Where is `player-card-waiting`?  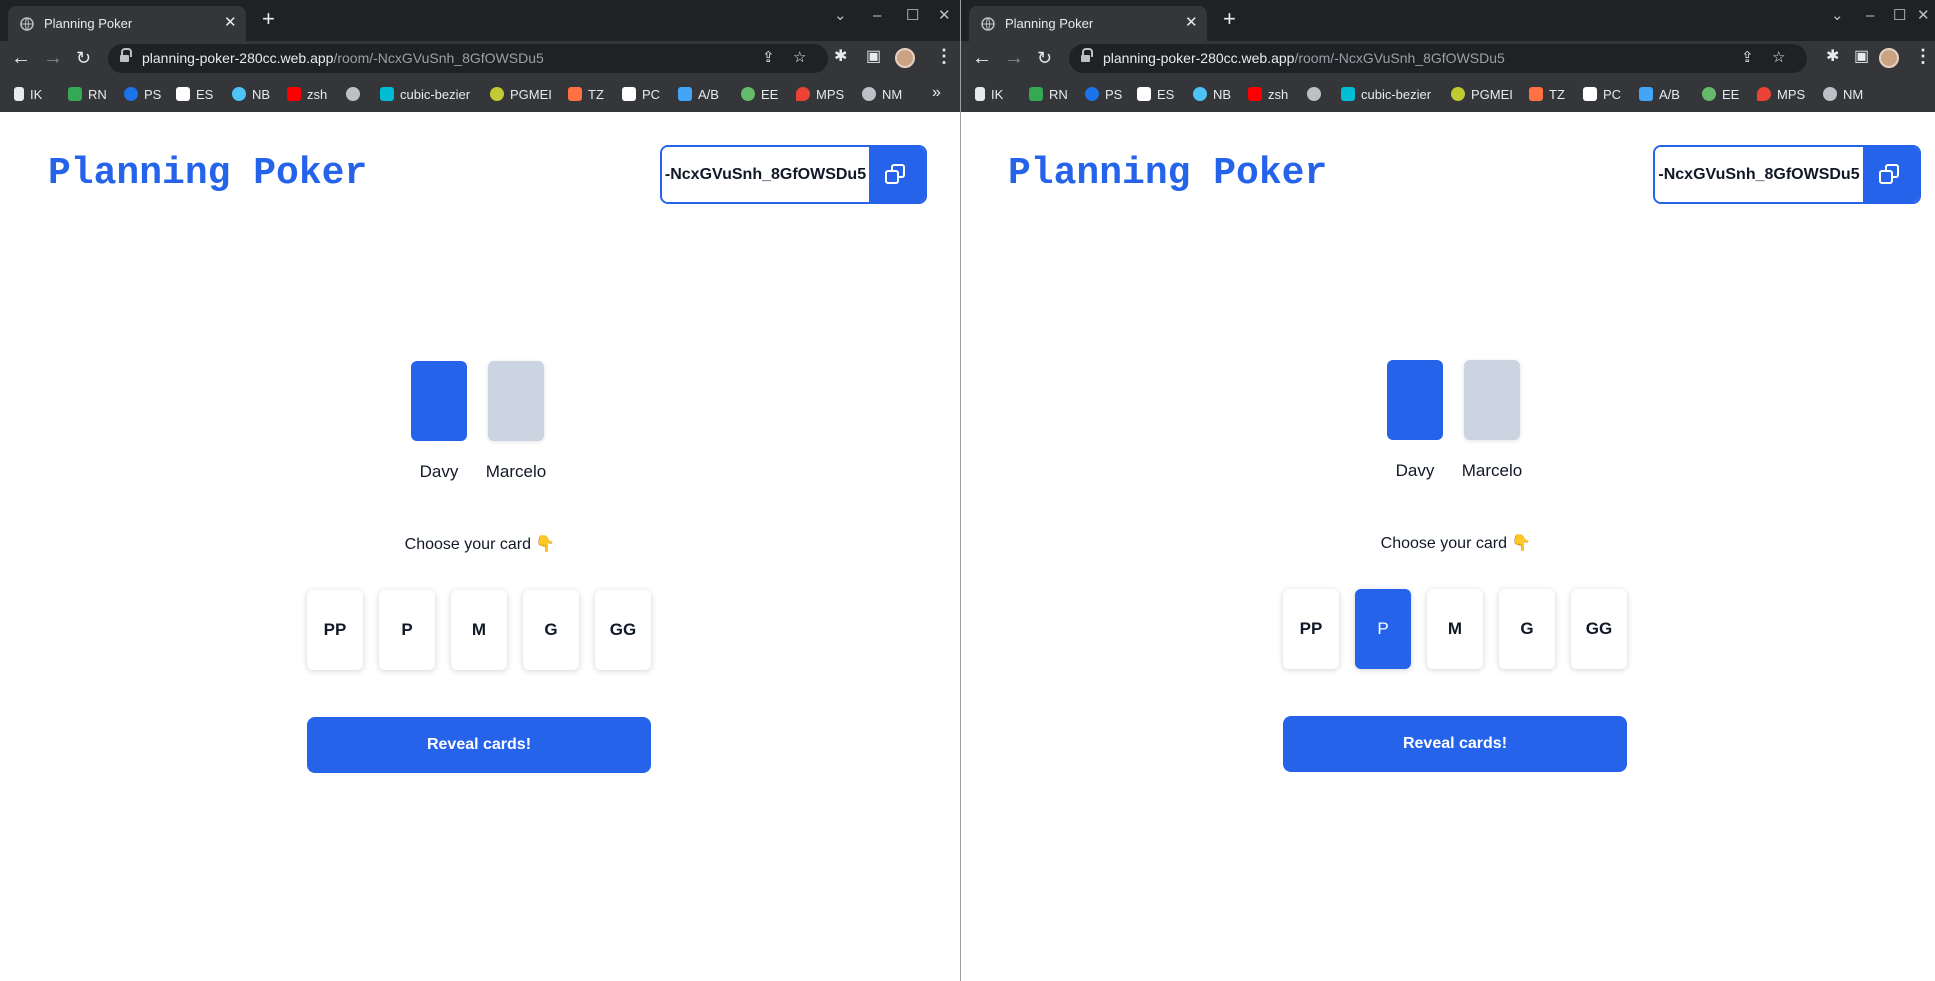
player-card-waiting is located at coordinates (1492, 400).